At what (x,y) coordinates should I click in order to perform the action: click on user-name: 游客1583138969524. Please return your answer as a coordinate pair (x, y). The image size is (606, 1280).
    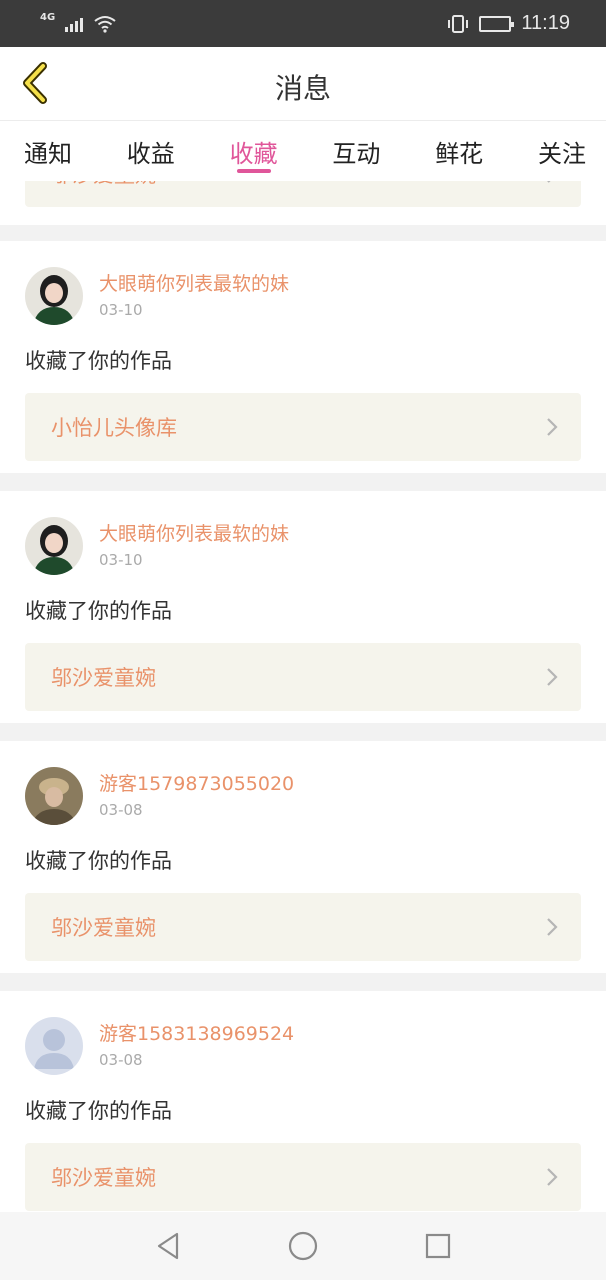
    Looking at the image, I should click on (196, 1034).